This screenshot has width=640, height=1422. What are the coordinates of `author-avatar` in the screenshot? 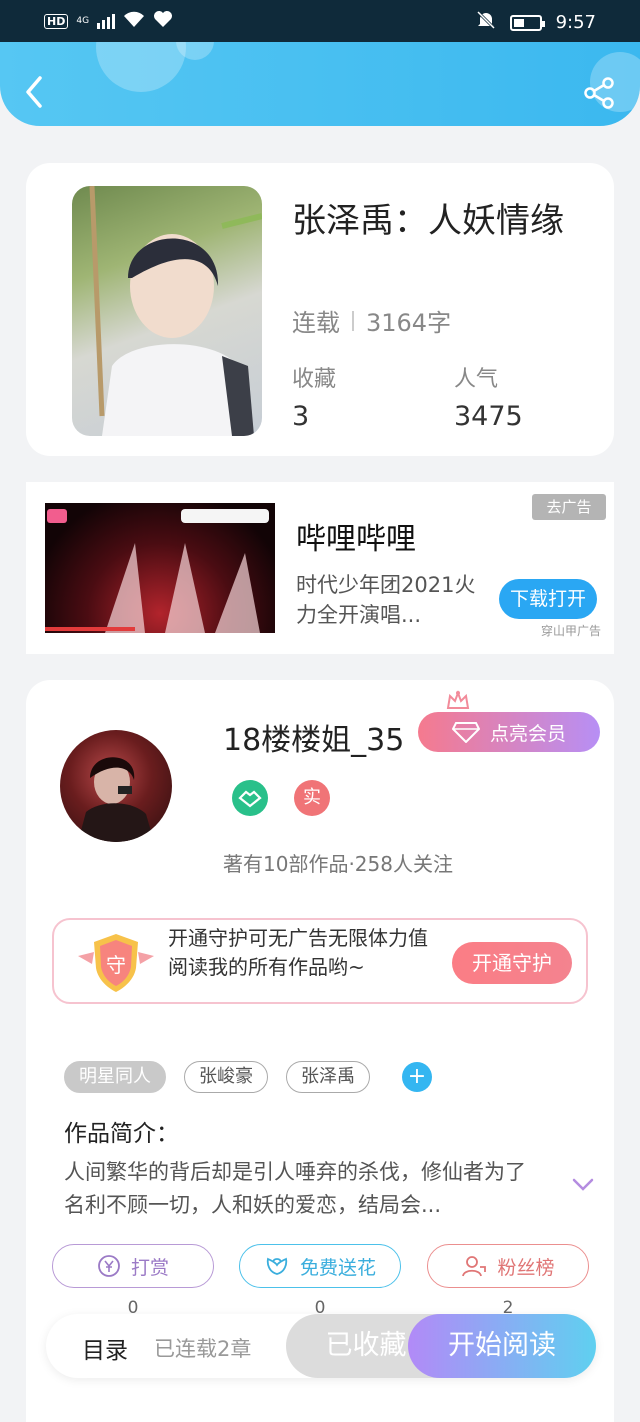 It's located at (116, 786).